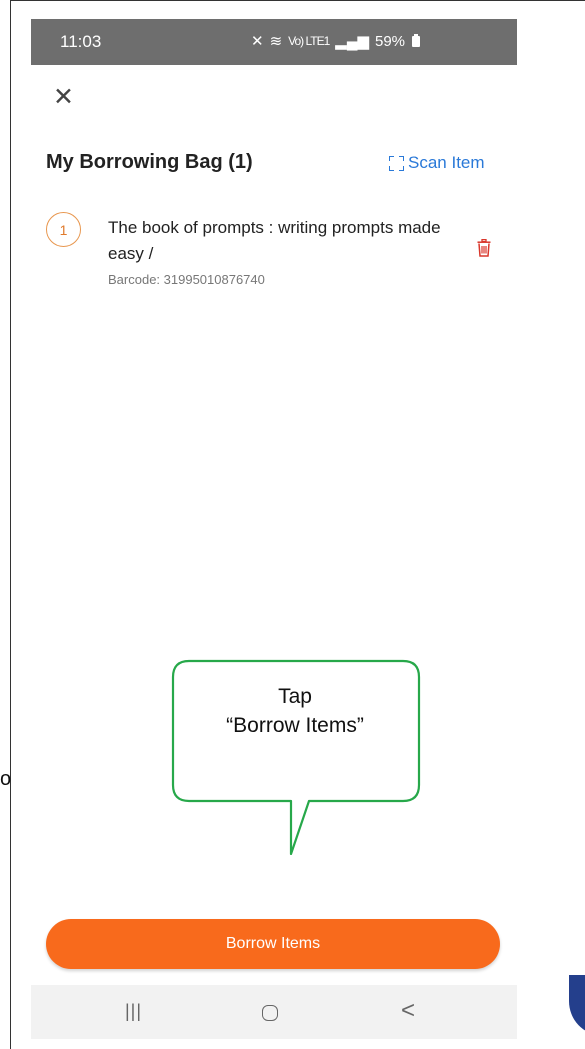 The width and height of the screenshot is (585, 1049). I want to click on item-number-badge: 1, so click(63, 229).